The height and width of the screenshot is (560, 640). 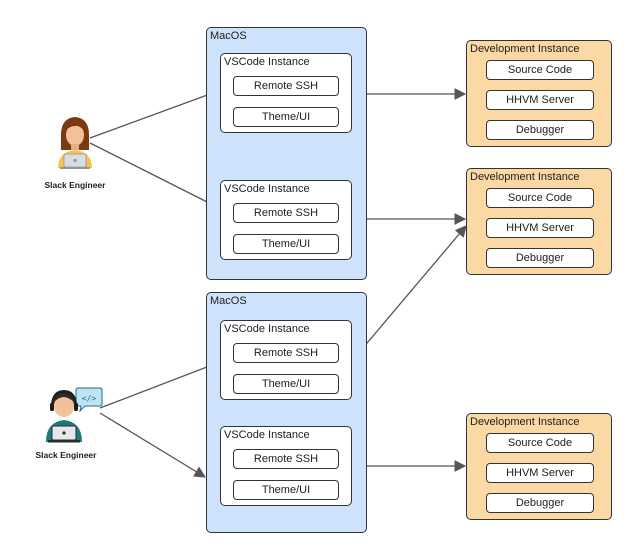 I want to click on arrow-vscode3-dev2, so click(x=408, y=294).